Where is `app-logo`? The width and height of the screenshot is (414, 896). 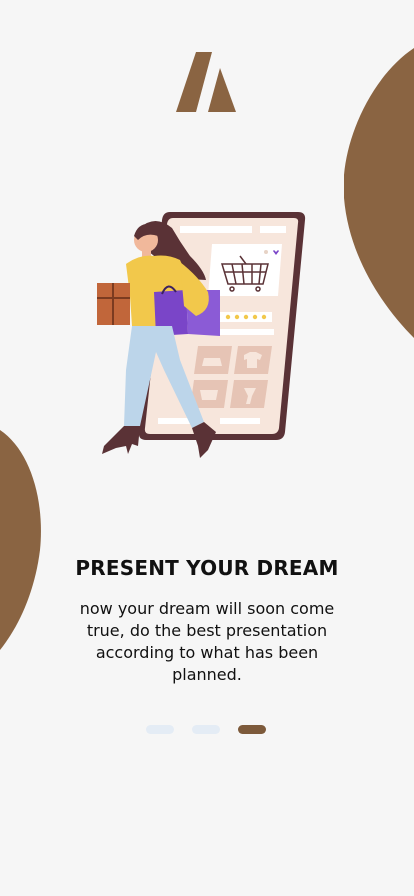 app-logo is located at coordinates (206, 82).